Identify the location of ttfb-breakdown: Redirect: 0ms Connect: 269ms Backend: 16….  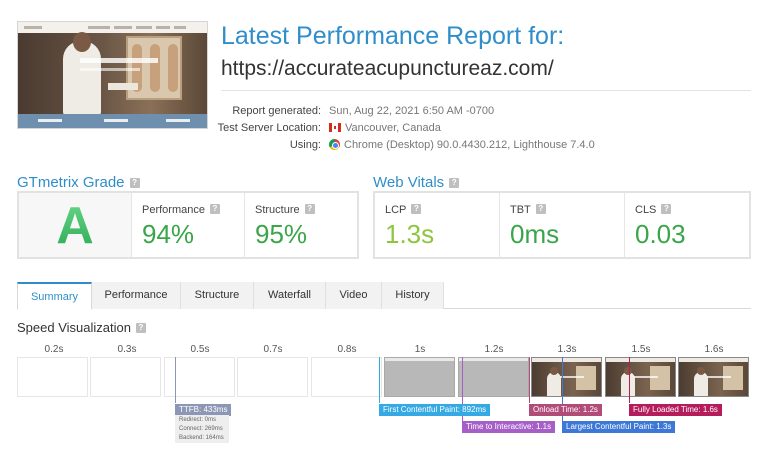
(202, 429).